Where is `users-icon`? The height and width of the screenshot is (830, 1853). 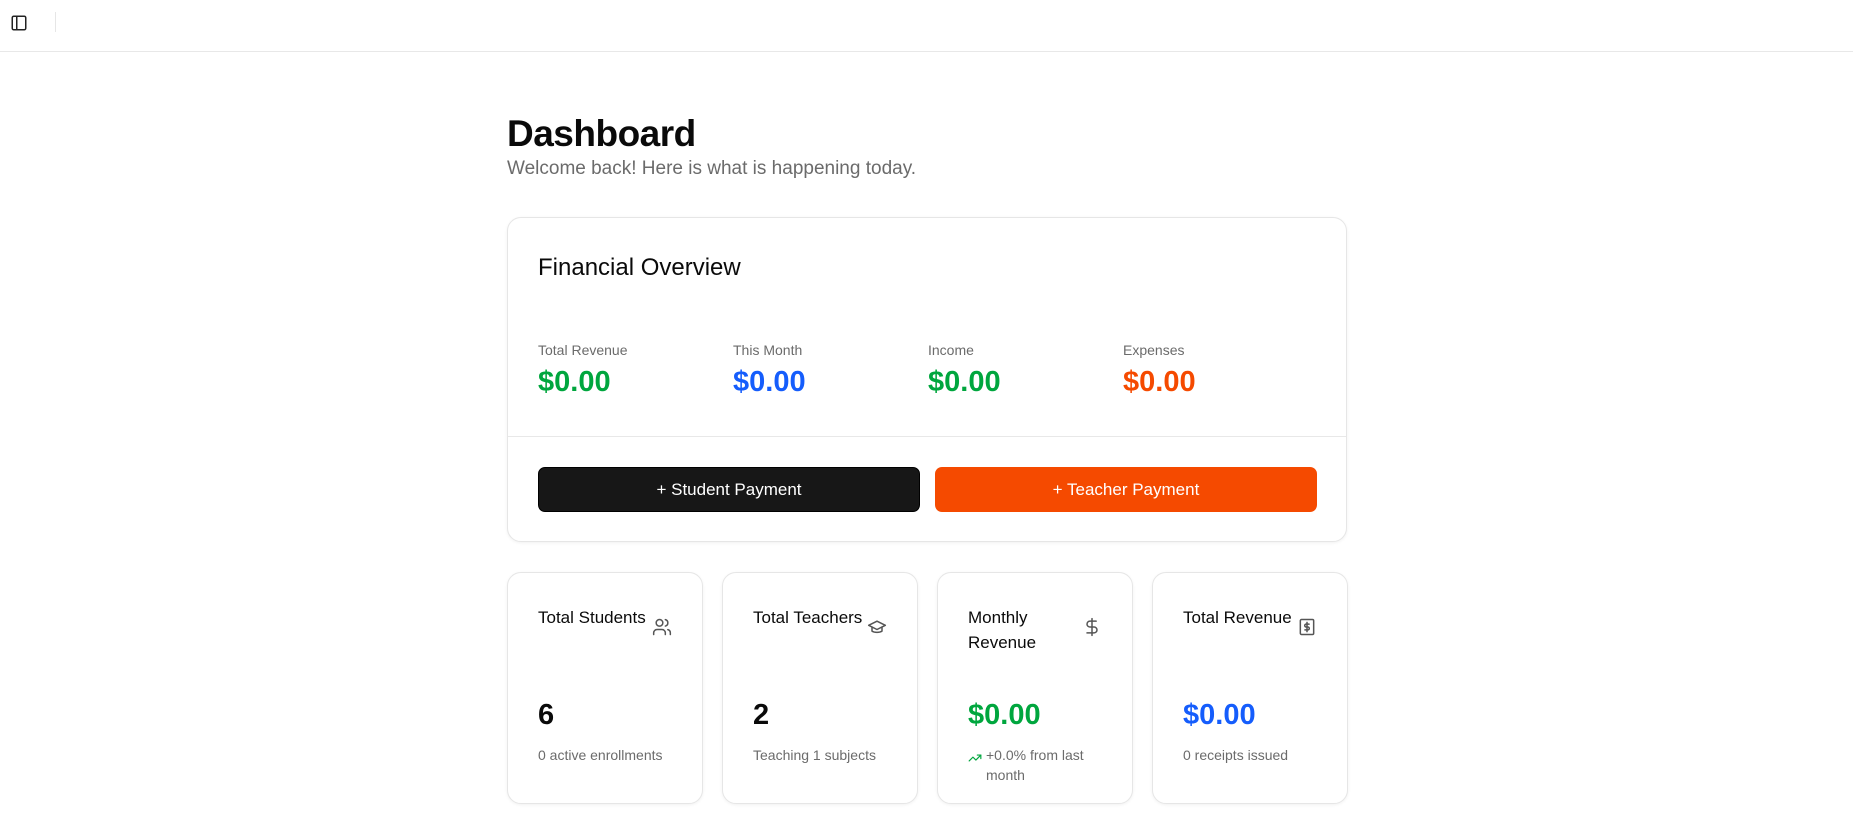
users-icon is located at coordinates (662, 627).